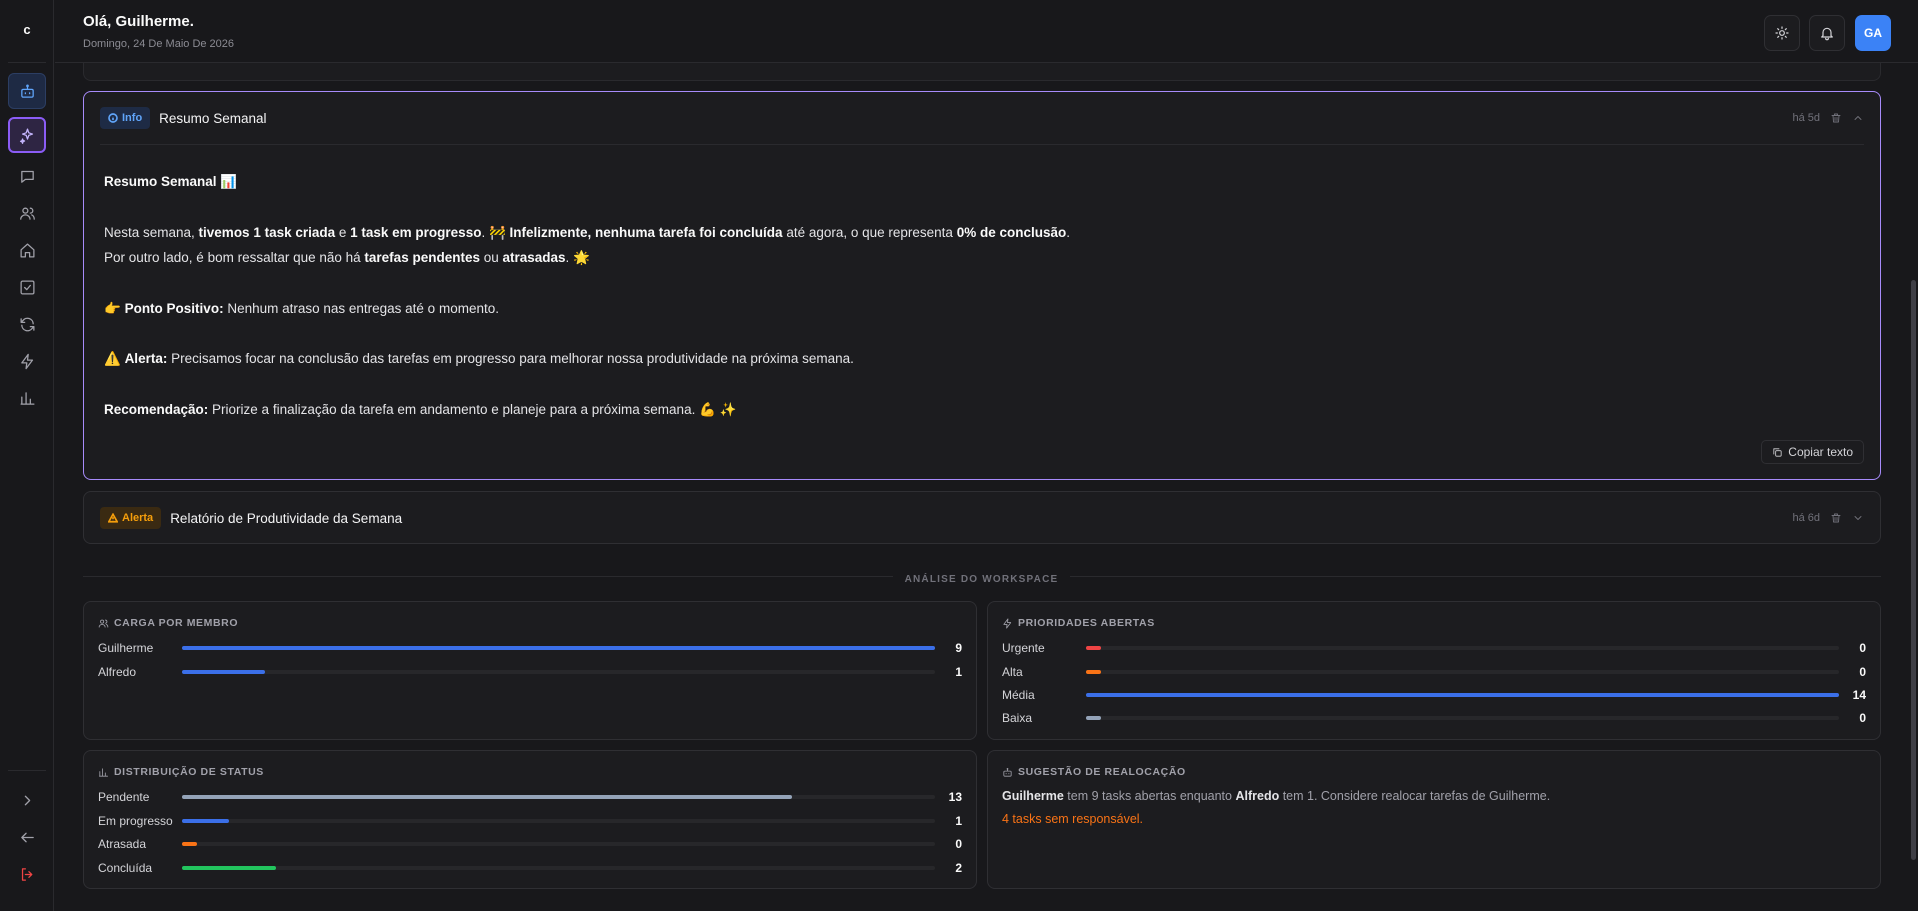  I want to click on app-logo: c, so click(27, 29).